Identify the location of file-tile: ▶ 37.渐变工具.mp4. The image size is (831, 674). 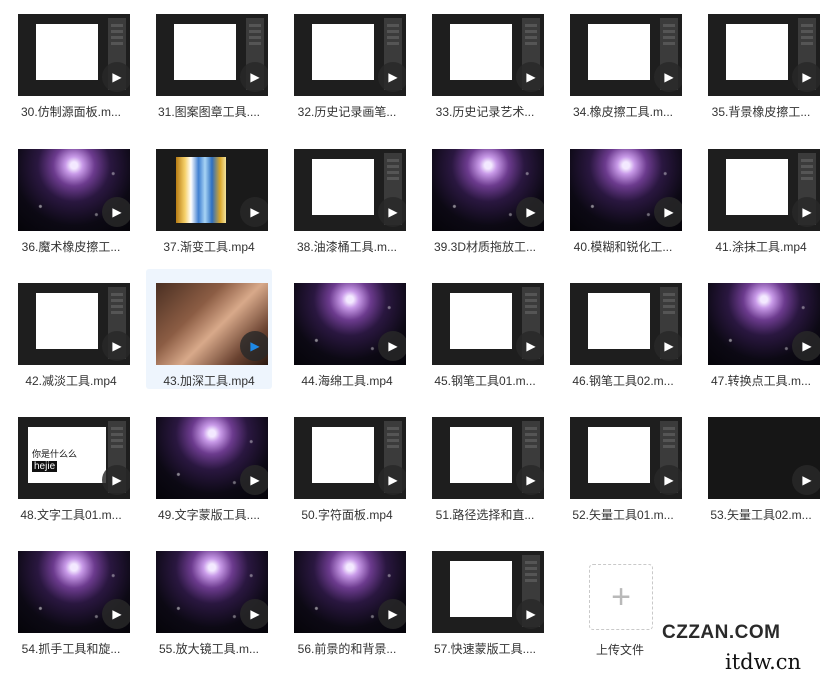
(209, 195).